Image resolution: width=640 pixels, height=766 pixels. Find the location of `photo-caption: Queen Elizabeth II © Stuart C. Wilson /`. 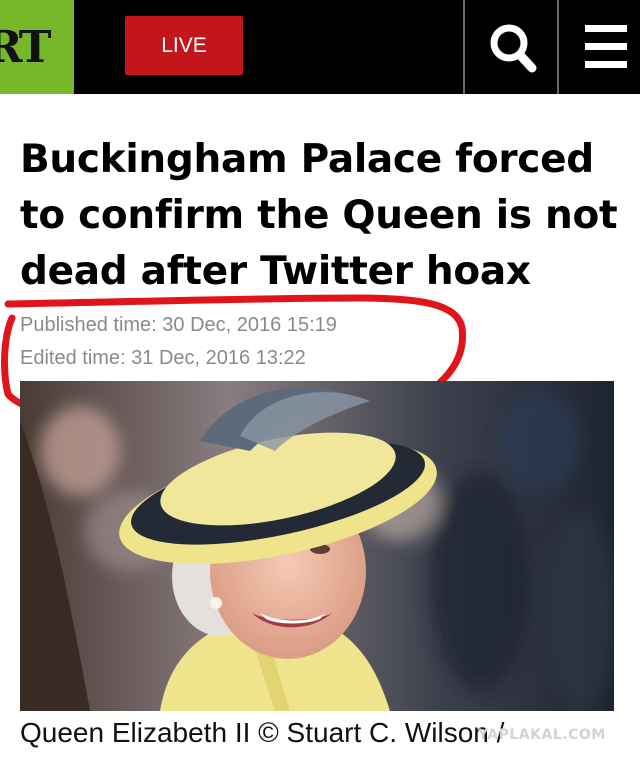

photo-caption: Queen Elizabeth II © Stuart C. Wilson / is located at coordinates (262, 732).